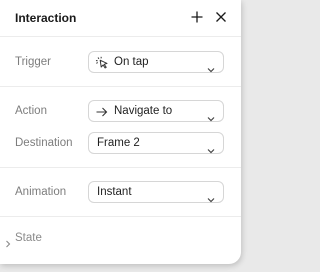 This screenshot has width=320, height=272. I want to click on arrow-right-icon, so click(102, 112).